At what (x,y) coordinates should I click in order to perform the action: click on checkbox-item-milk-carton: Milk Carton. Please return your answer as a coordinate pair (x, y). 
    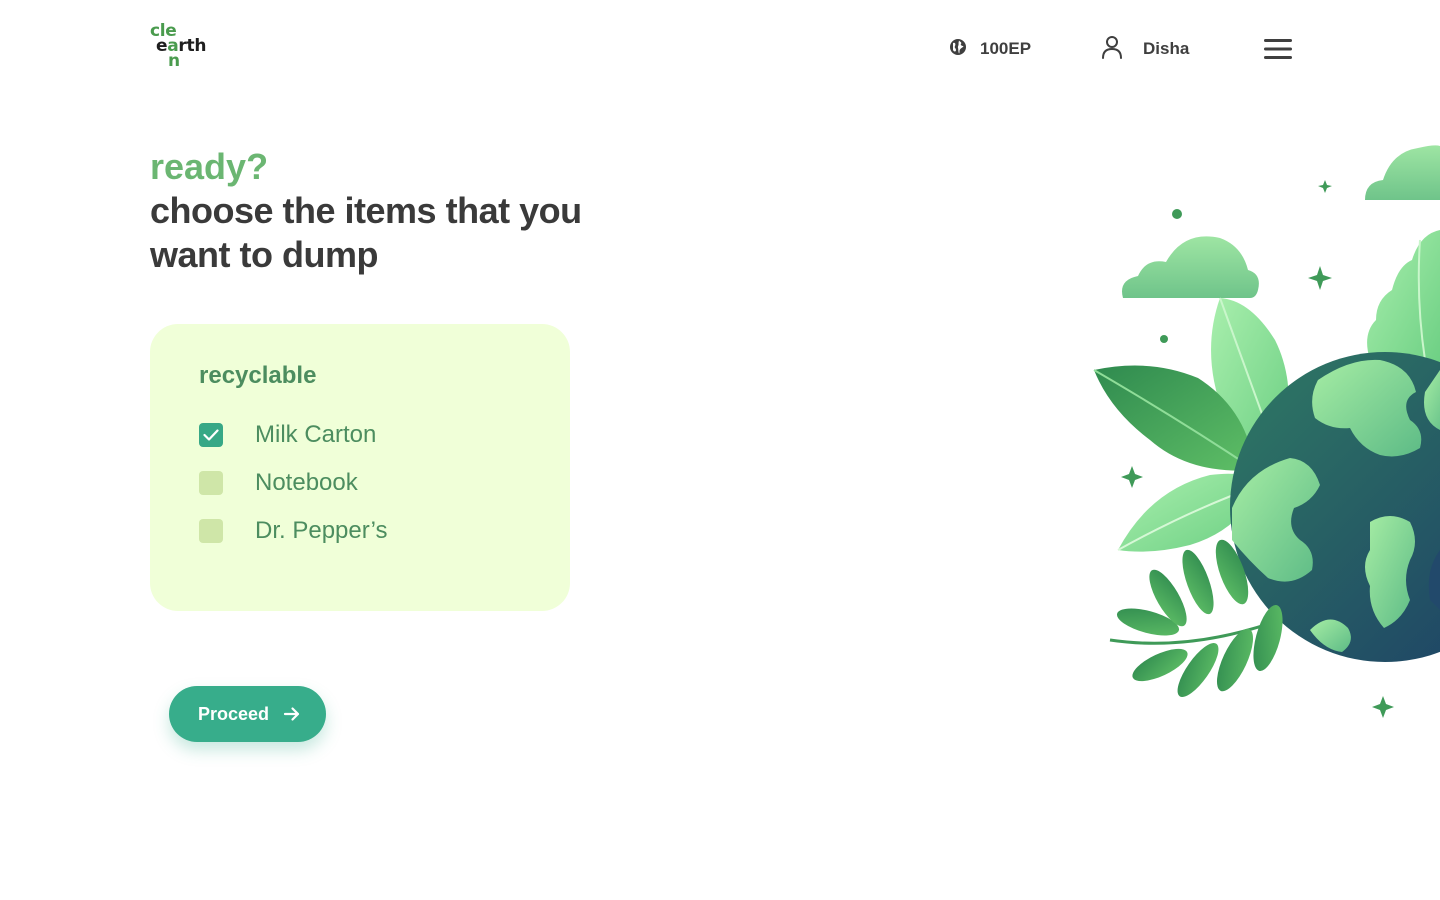
    Looking at the image, I should click on (287, 435).